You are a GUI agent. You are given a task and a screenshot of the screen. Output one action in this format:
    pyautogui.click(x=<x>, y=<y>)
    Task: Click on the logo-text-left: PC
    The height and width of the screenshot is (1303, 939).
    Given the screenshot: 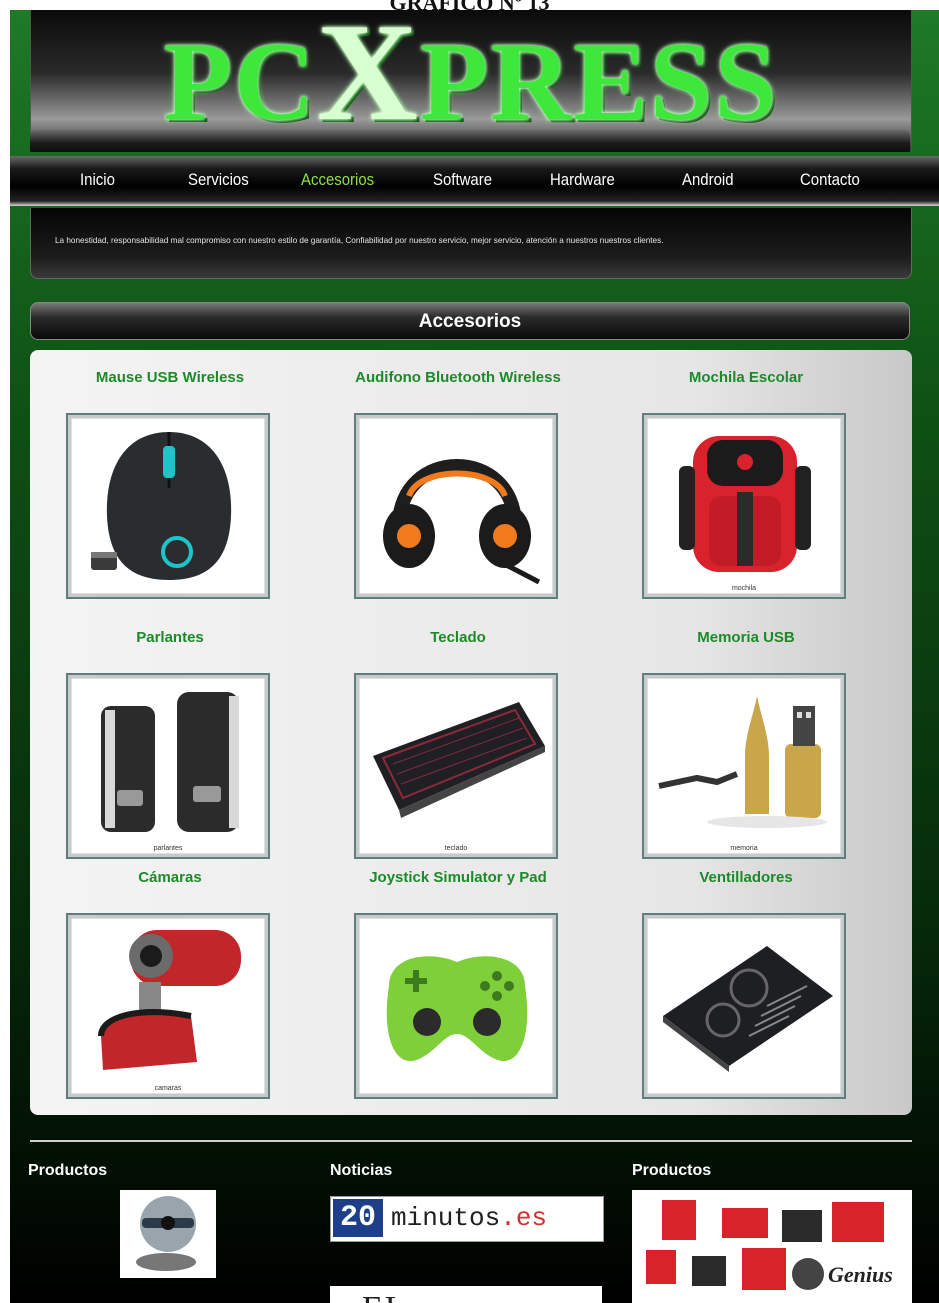 What is the action you would take?
    pyautogui.click(x=240, y=82)
    